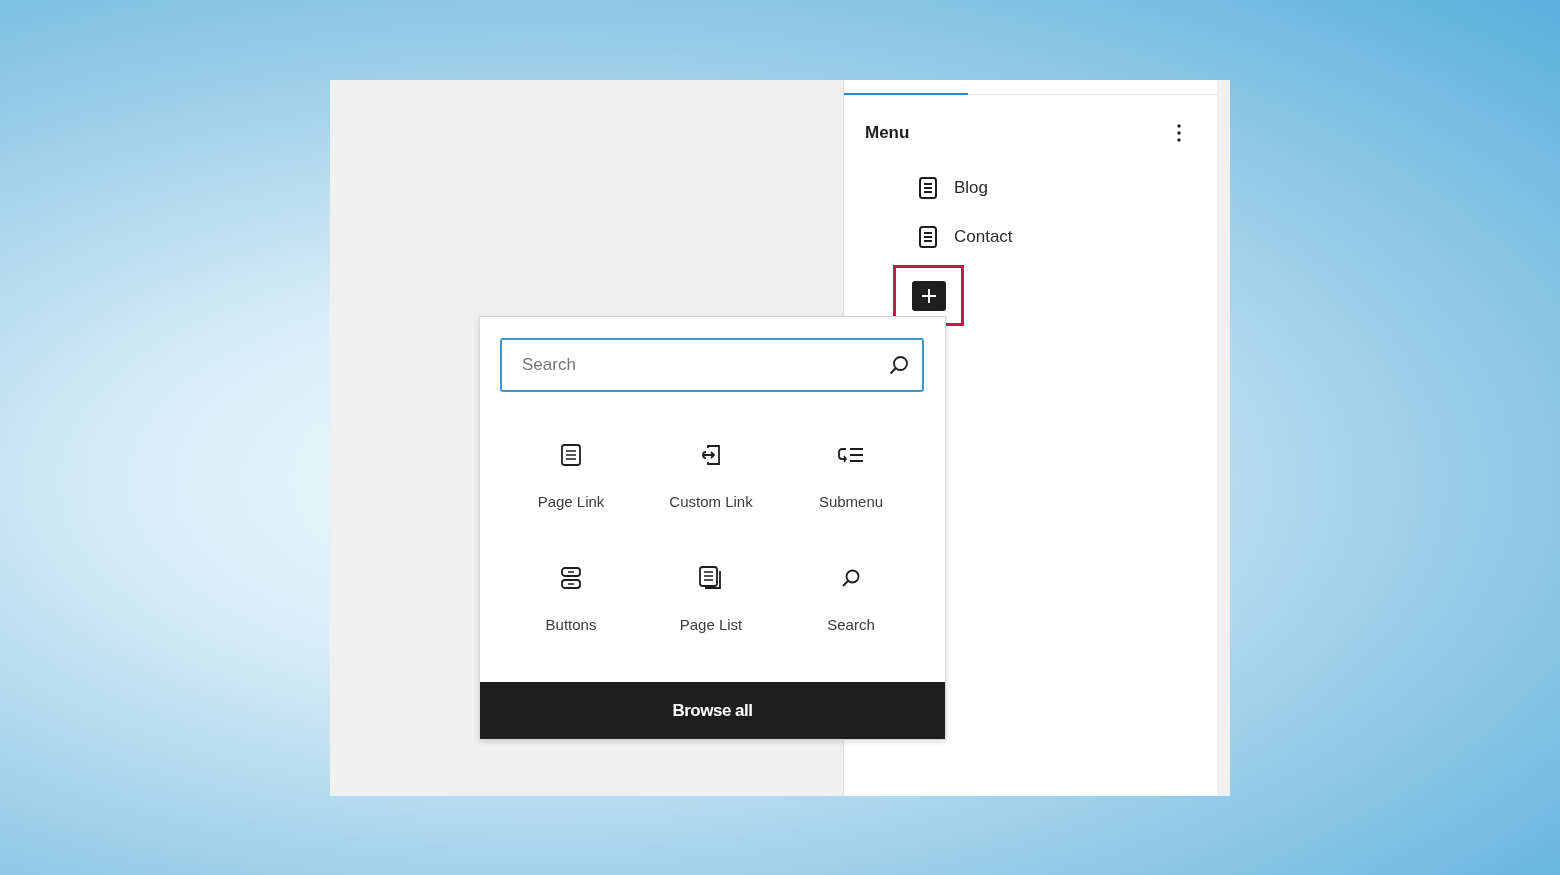  What do you see at coordinates (712, 710) in the screenshot?
I see `browse-all-button: Browse all` at bounding box center [712, 710].